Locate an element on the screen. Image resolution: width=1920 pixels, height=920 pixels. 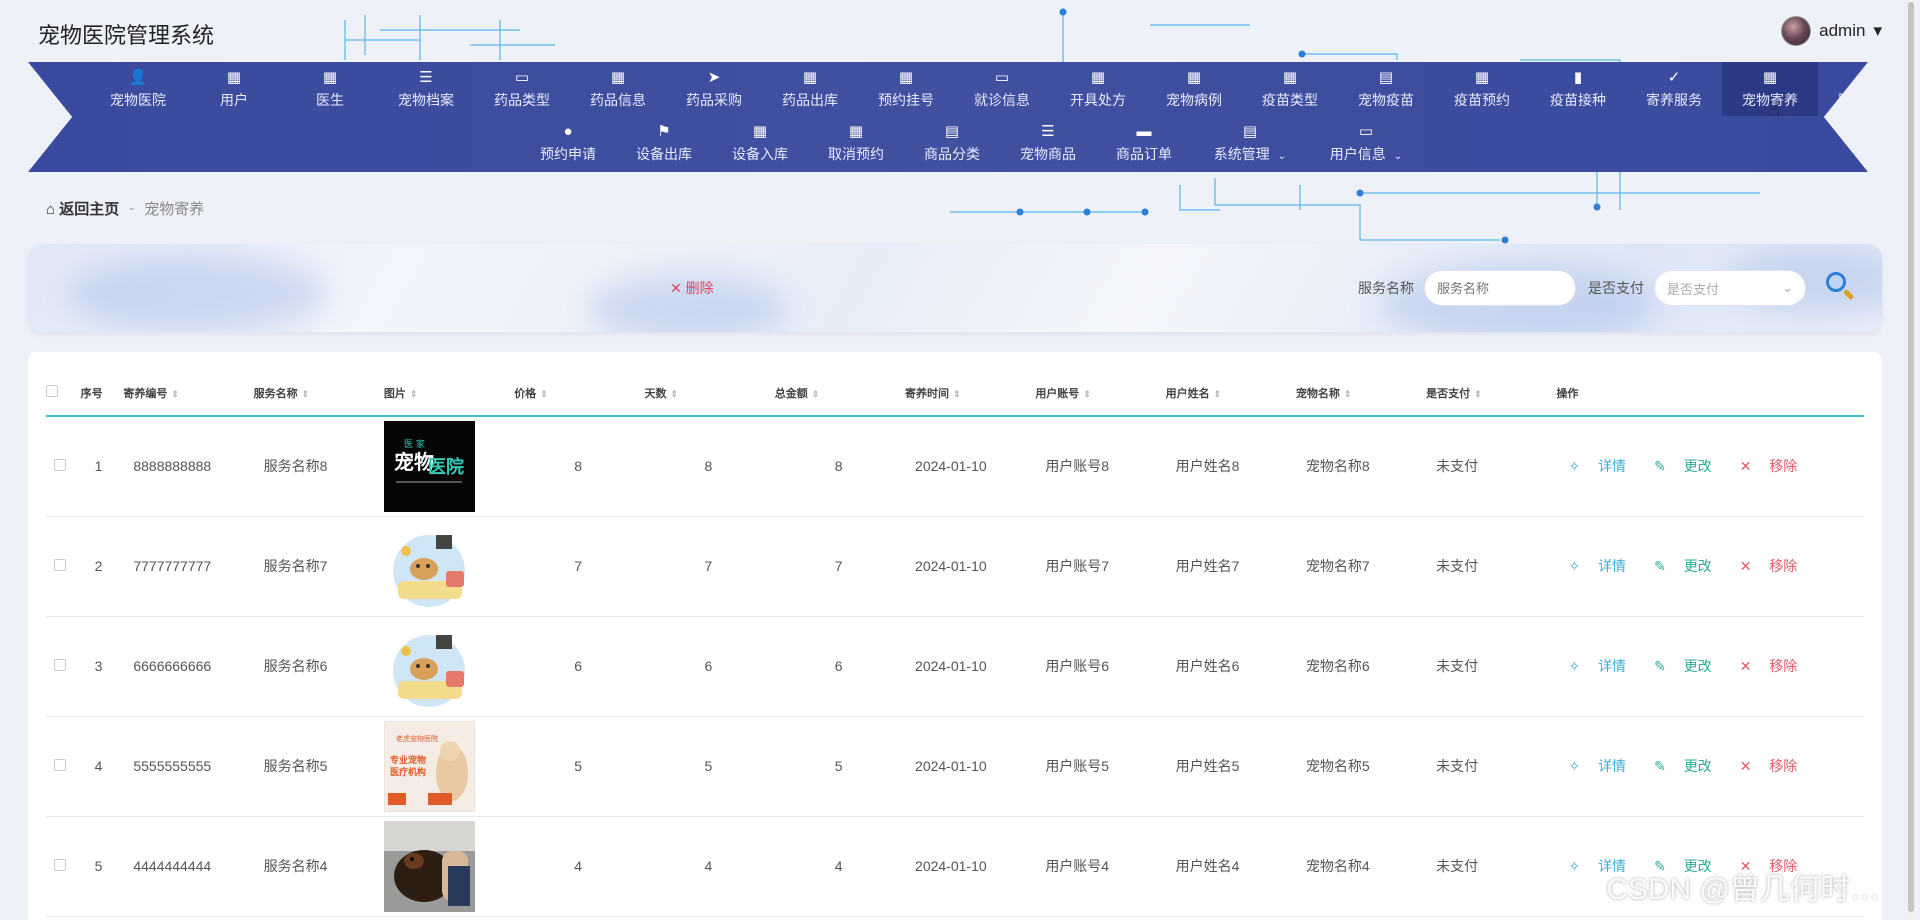
nav-item-13: ▦ 疫苗类型 is located at coordinates (1290, 89).